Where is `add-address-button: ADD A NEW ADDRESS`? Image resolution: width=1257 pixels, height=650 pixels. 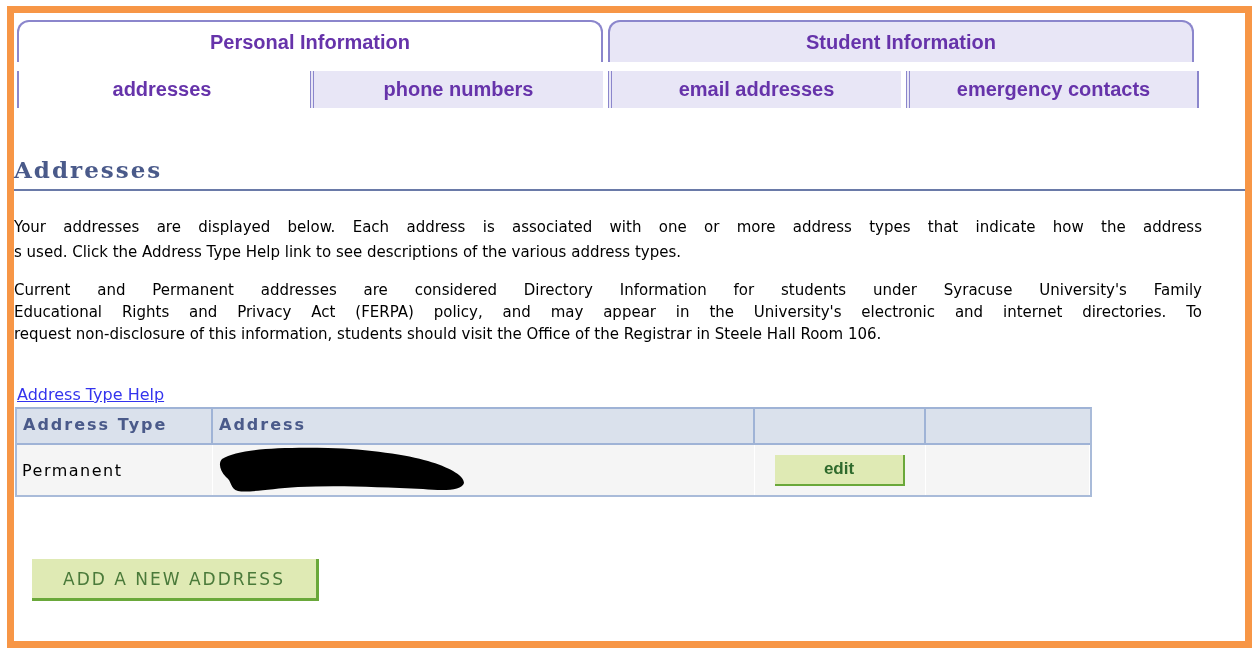 add-address-button: ADD A NEW ADDRESS is located at coordinates (175, 580).